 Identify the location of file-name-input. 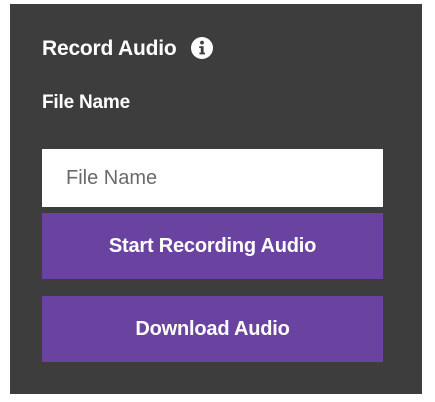
(212, 178).